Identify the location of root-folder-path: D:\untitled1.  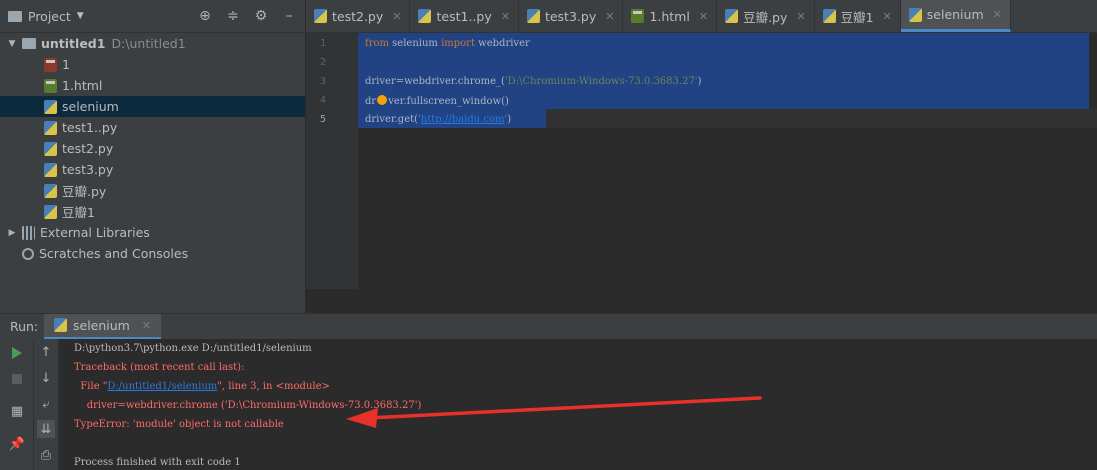
(148, 43).